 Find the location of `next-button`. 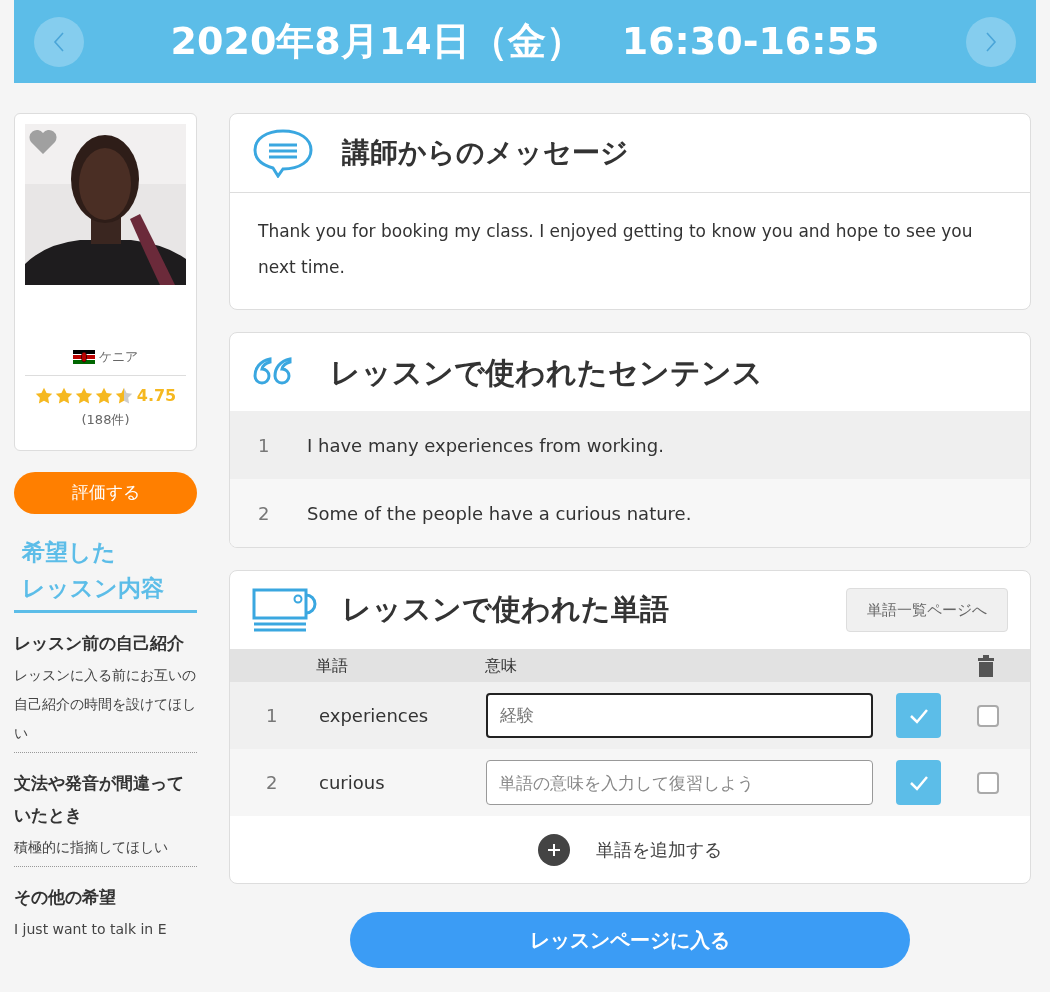

next-button is located at coordinates (991, 41).